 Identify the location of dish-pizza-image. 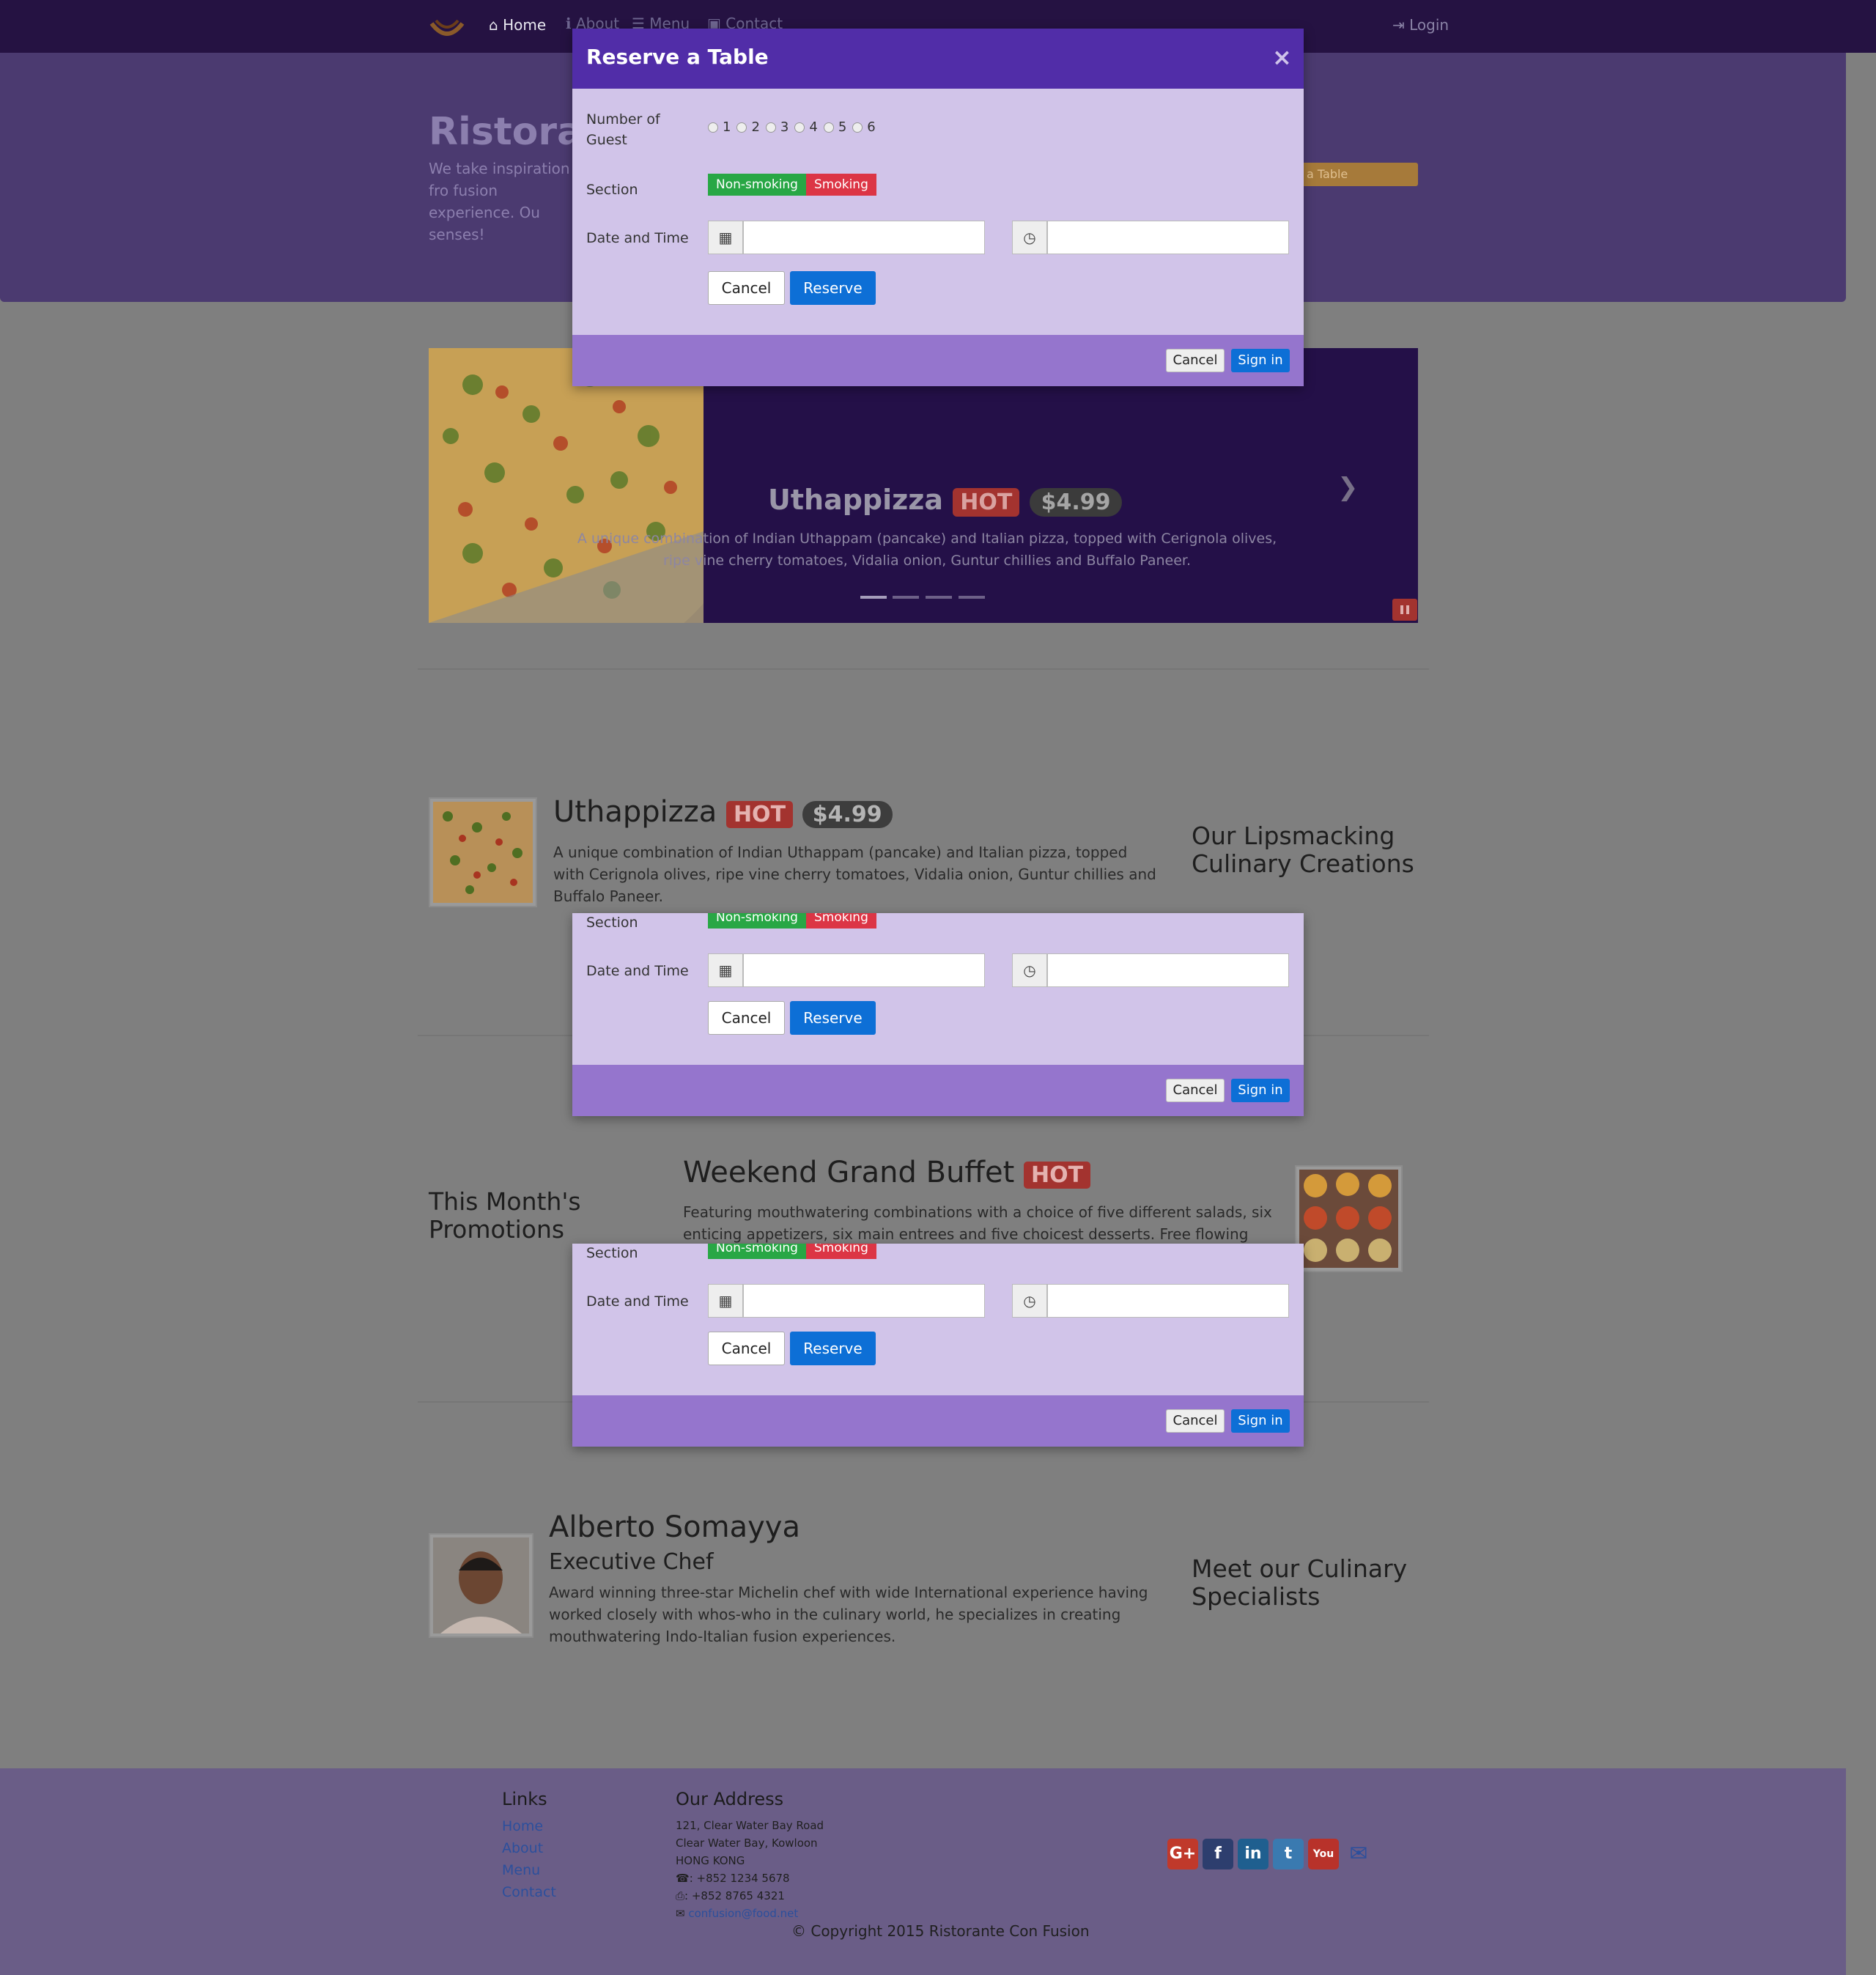
(483, 852).